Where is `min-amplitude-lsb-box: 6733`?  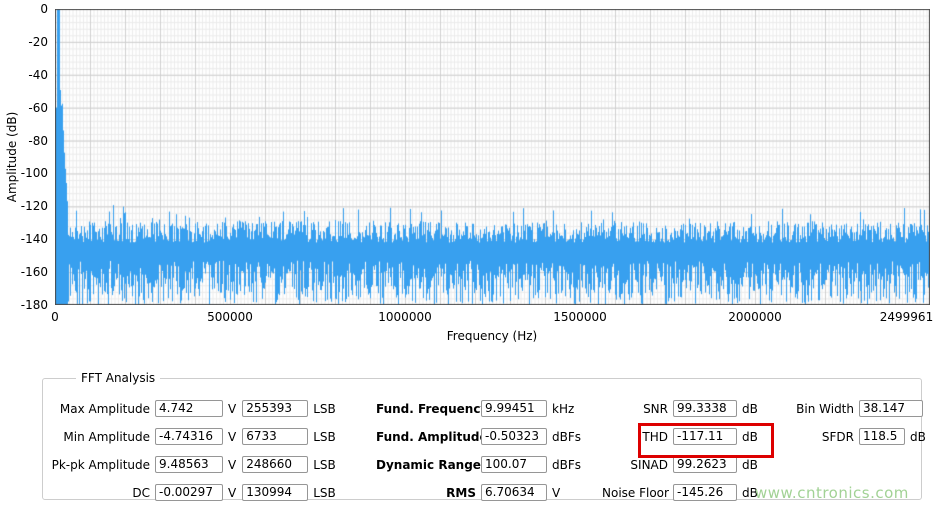
min-amplitude-lsb-box: 6733 is located at coordinates (275, 436).